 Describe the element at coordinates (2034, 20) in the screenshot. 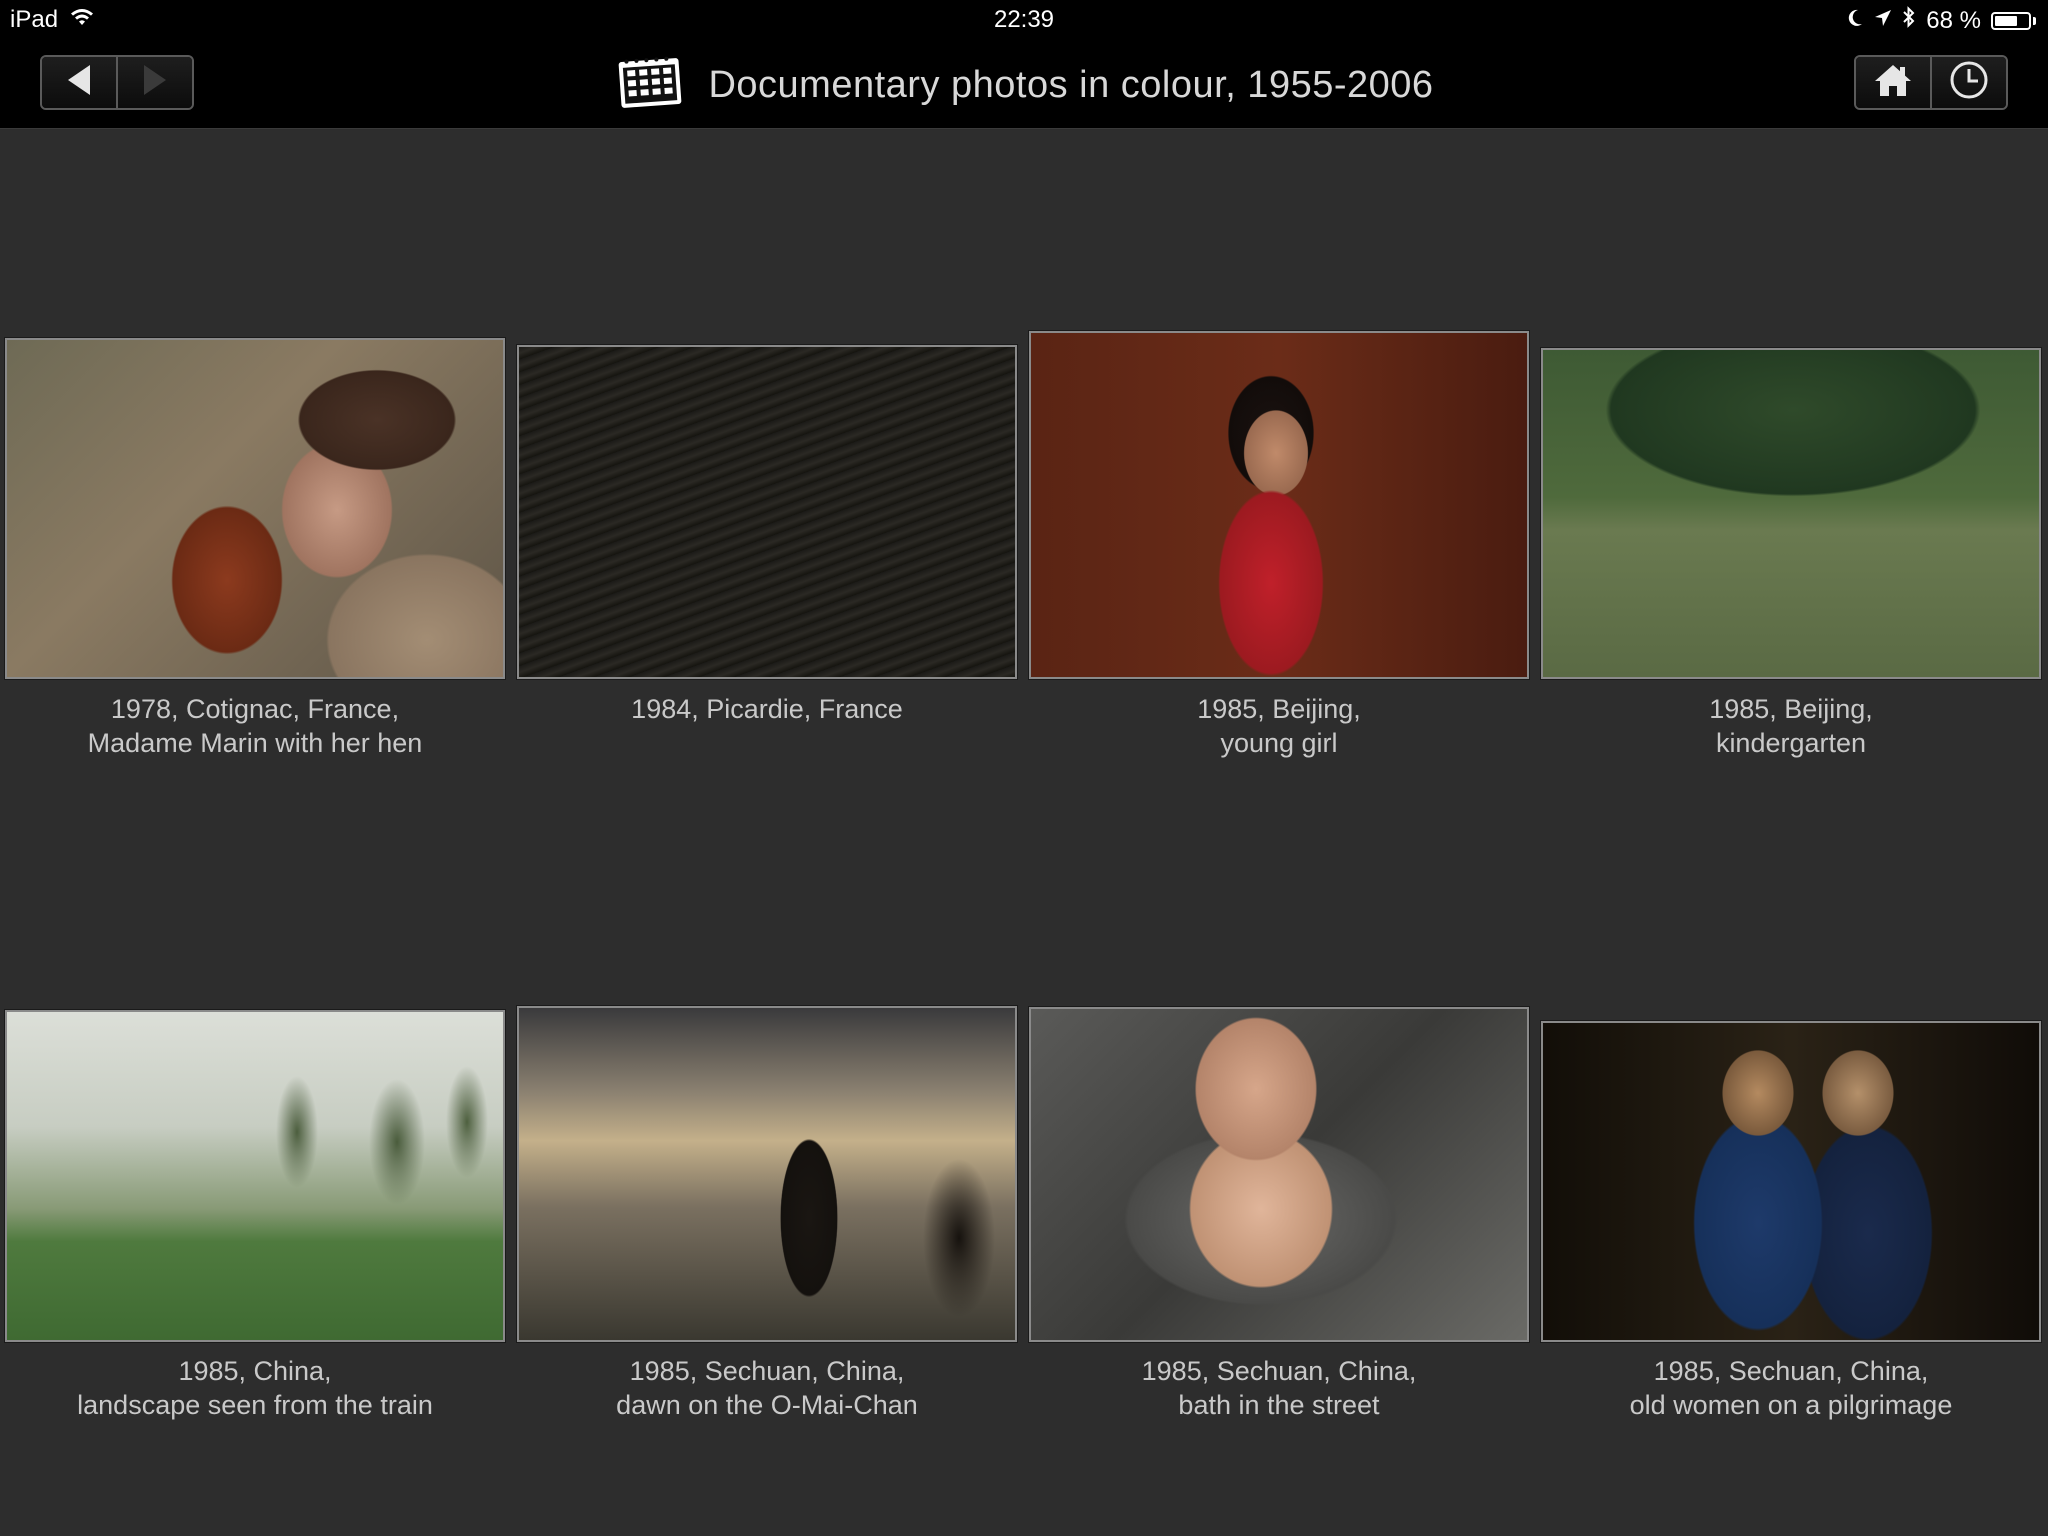

I see `battery-nub` at that location.